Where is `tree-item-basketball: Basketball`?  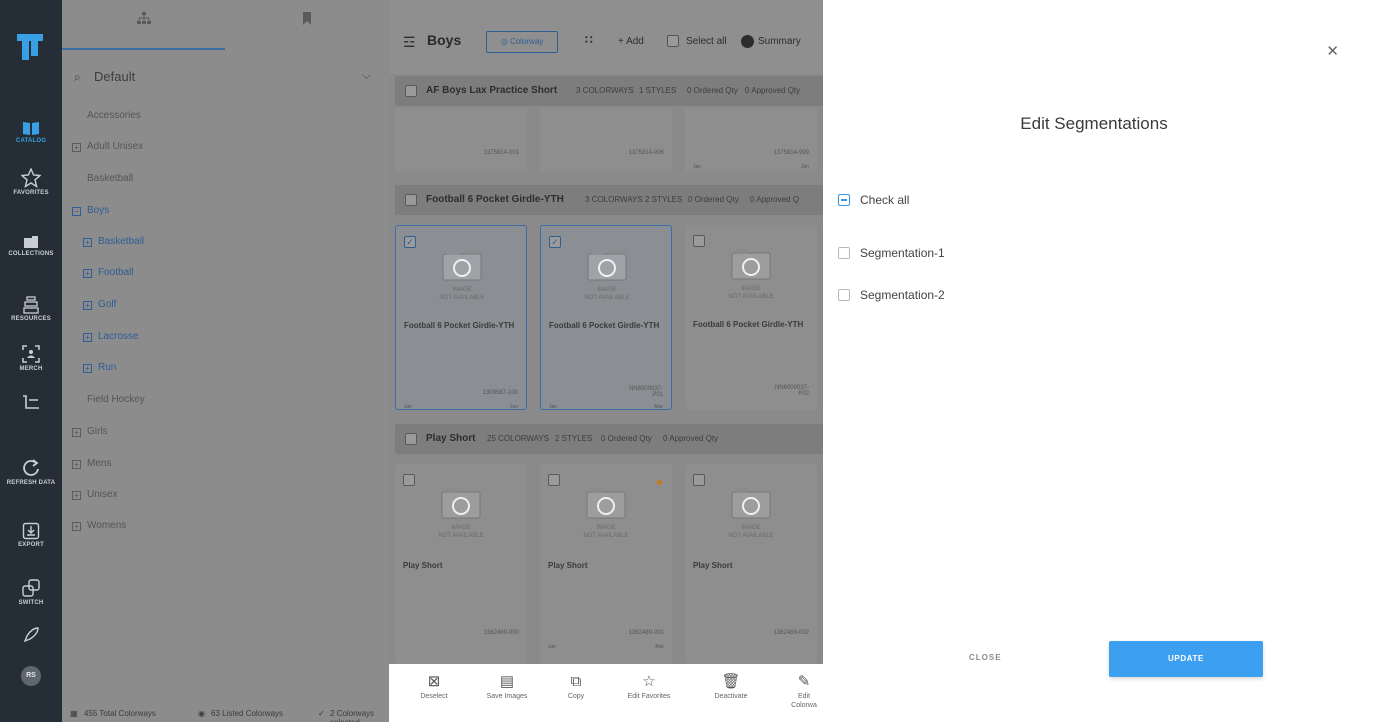
tree-item-basketball: Basketball is located at coordinates (110, 179).